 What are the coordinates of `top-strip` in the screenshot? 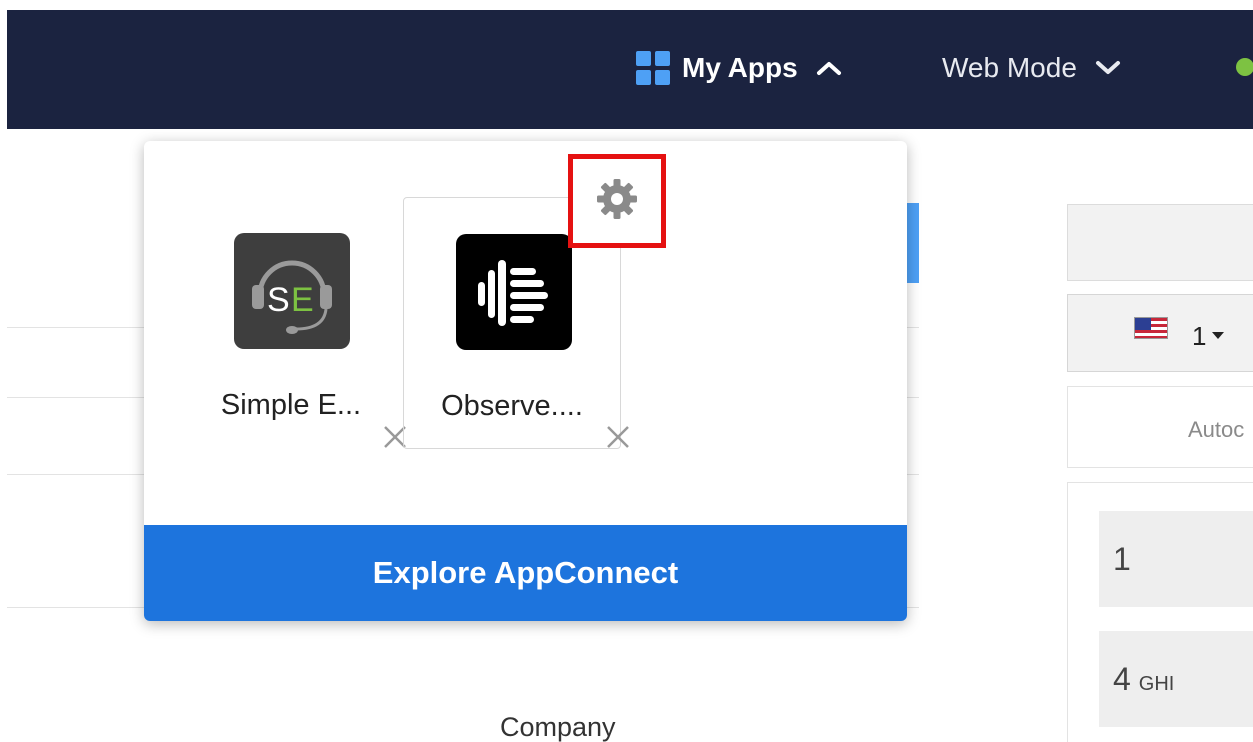 It's located at (626, 5).